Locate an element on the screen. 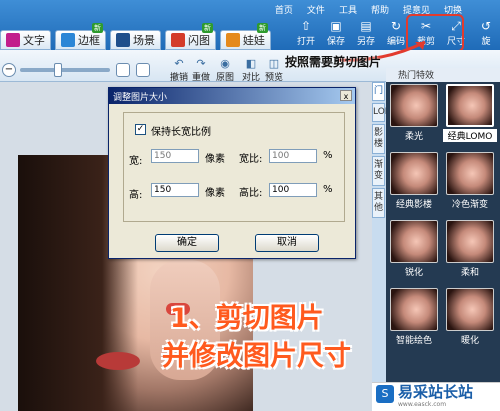 The height and width of the screenshot is (411, 500). edit-tool-4: ◫ 预览 is located at coordinates (274, 70).